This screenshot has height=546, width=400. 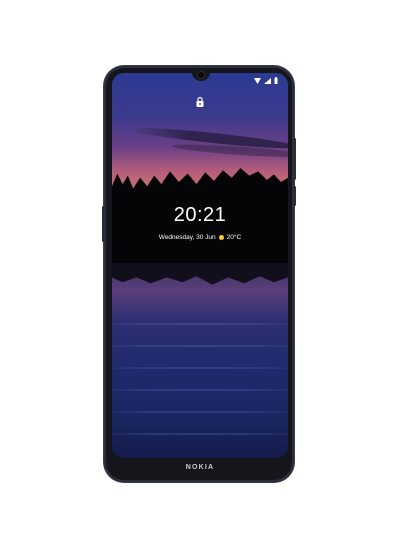 I want to click on side-button-right-lower, so click(x=294, y=196).